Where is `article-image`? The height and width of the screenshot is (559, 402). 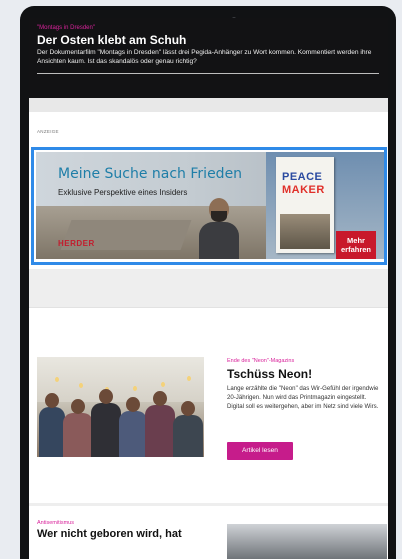 article-image is located at coordinates (120, 407).